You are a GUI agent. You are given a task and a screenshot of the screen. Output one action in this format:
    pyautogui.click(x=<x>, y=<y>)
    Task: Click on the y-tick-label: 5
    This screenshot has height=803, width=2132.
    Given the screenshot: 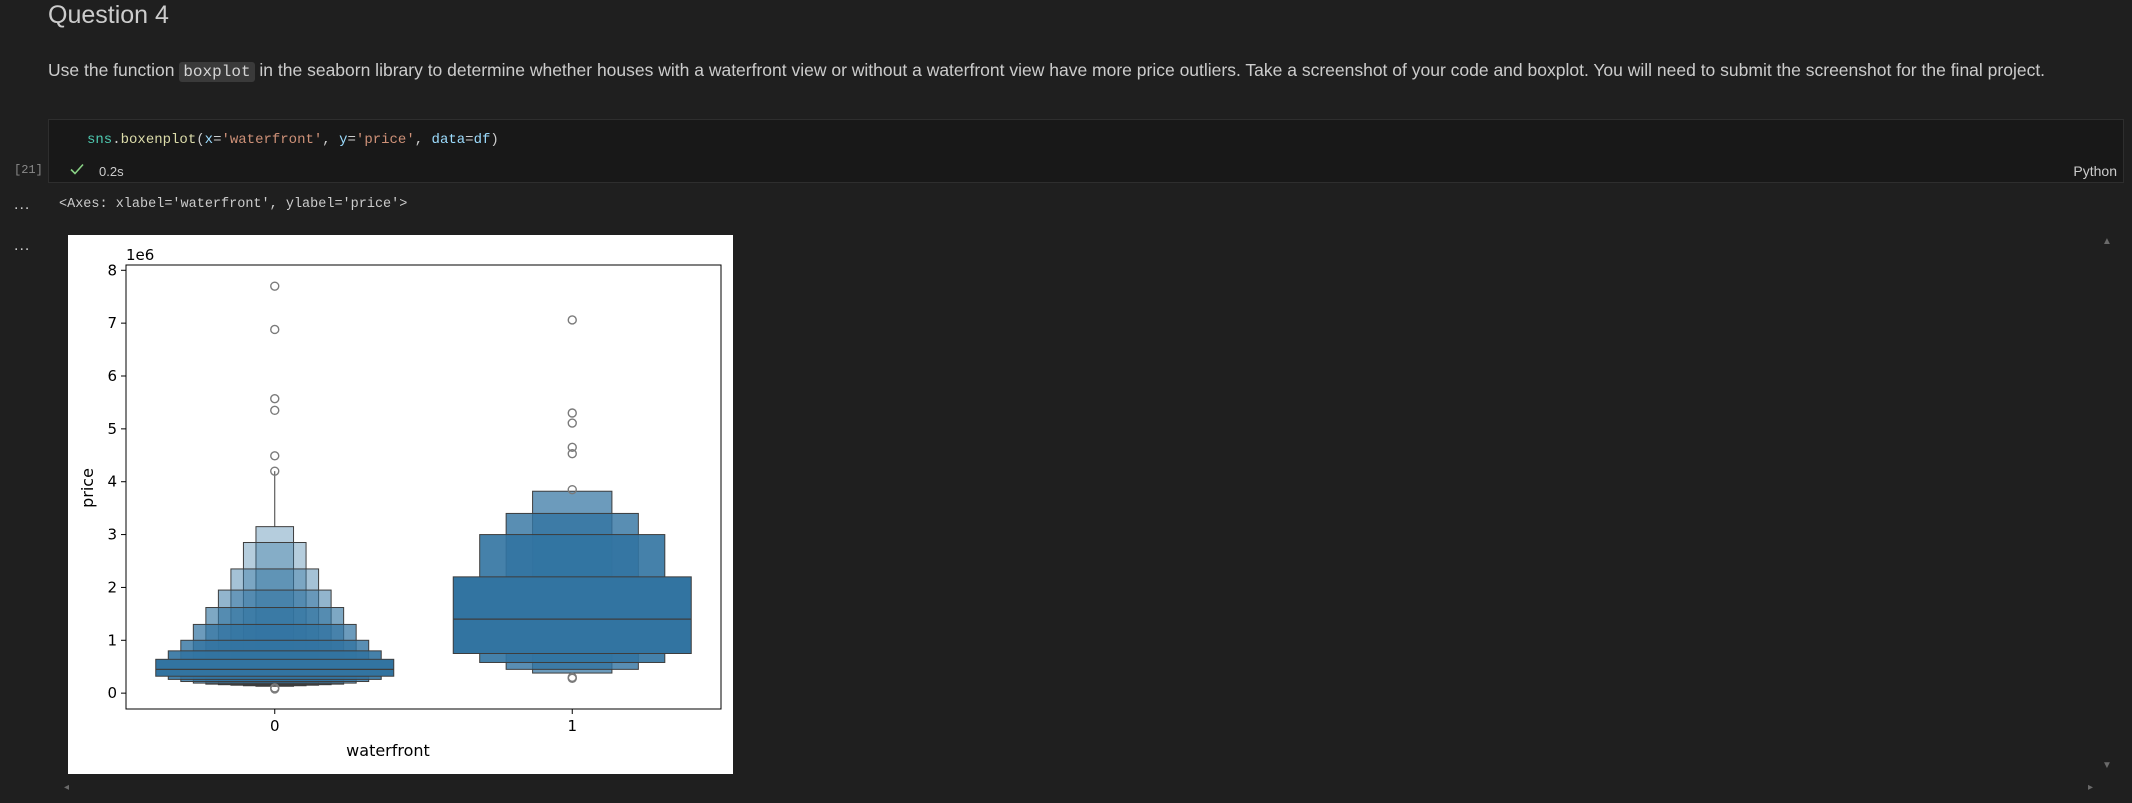 What is the action you would take?
    pyautogui.click(x=112, y=429)
    